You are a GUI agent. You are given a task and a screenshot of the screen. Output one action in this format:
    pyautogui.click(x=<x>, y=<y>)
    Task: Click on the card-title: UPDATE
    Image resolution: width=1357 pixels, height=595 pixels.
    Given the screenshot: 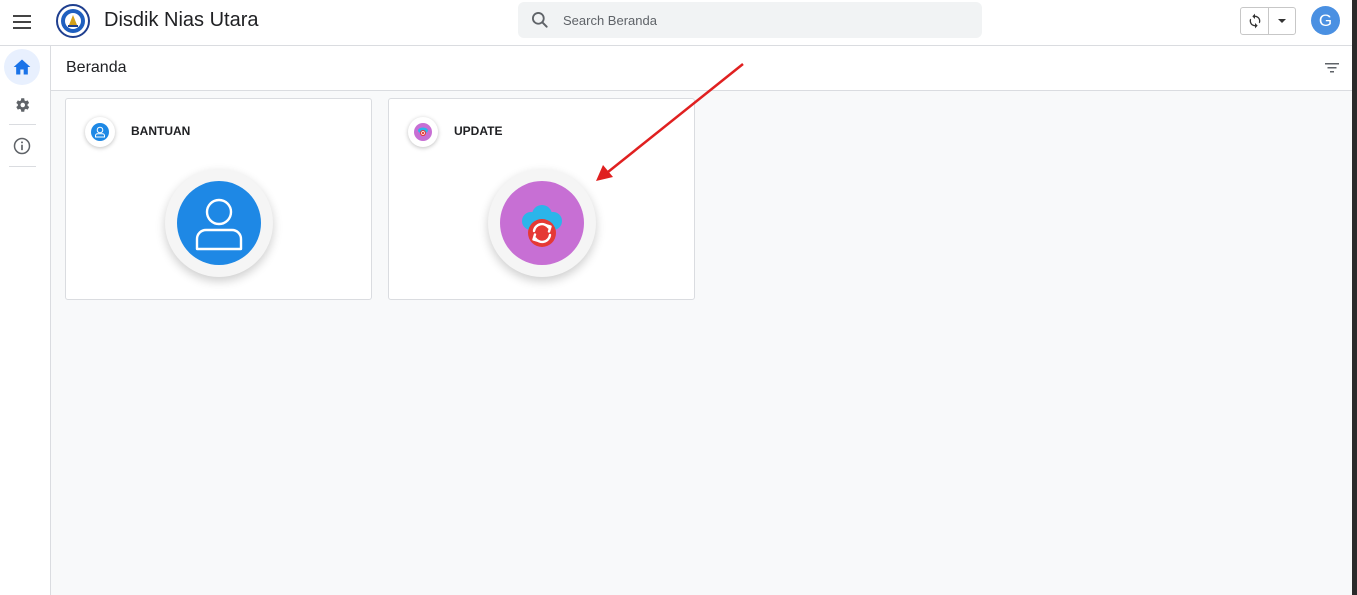 What is the action you would take?
    pyautogui.click(x=478, y=131)
    